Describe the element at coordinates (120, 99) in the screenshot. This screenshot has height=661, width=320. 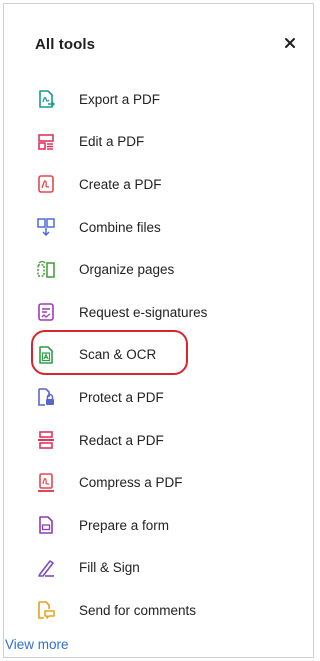
I see `tool-label: Export a PDF` at that location.